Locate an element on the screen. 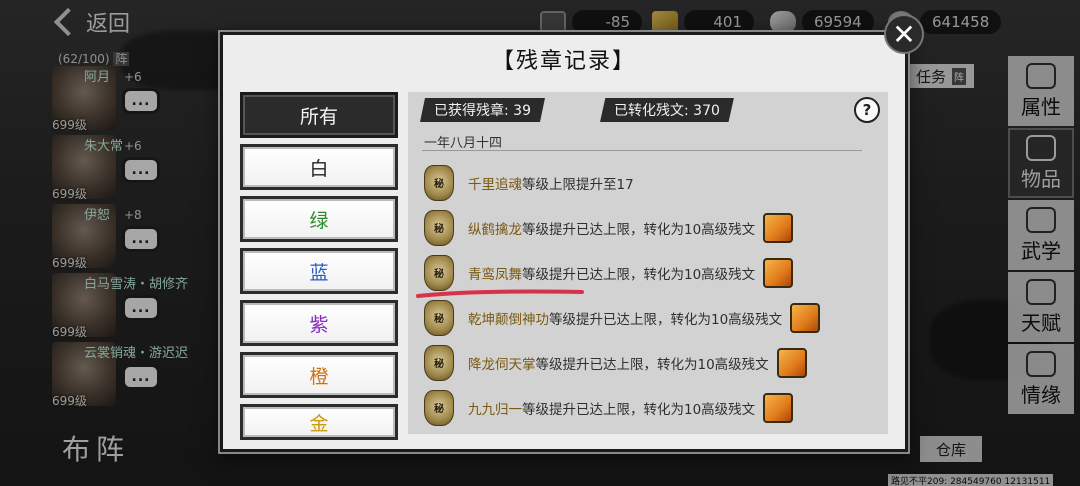 The width and height of the screenshot is (1080, 486). list-item: 秘 纵鹤擒龙等级提升已达上限，转化为10高级残文 is located at coordinates (654, 227).